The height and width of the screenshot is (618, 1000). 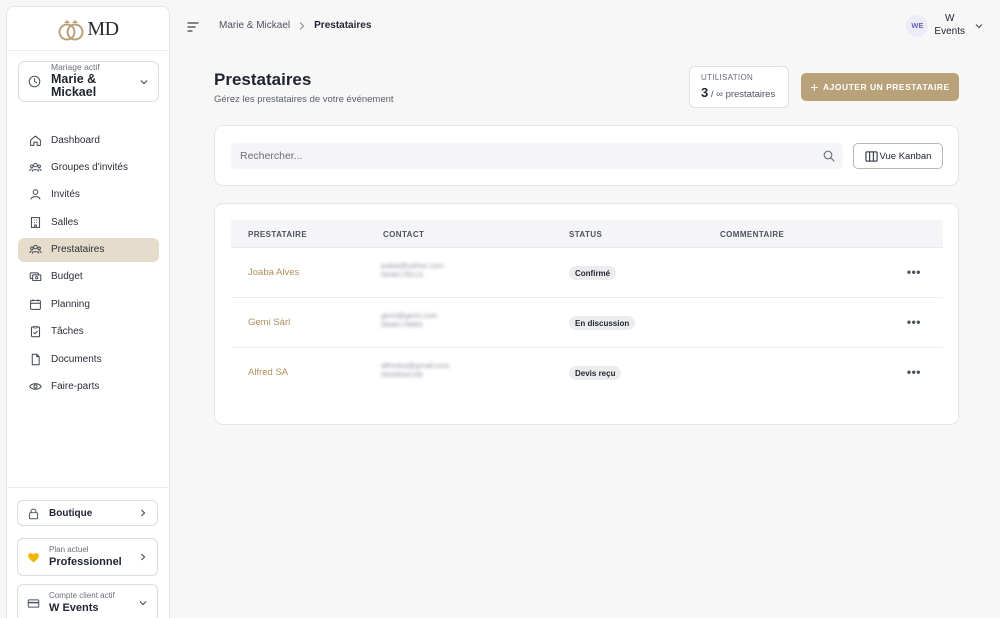 What do you see at coordinates (295, 25) in the screenshot?
I see `breadcrumb: Marie & Mickael Prestataires` at bounding box center [295, 25].